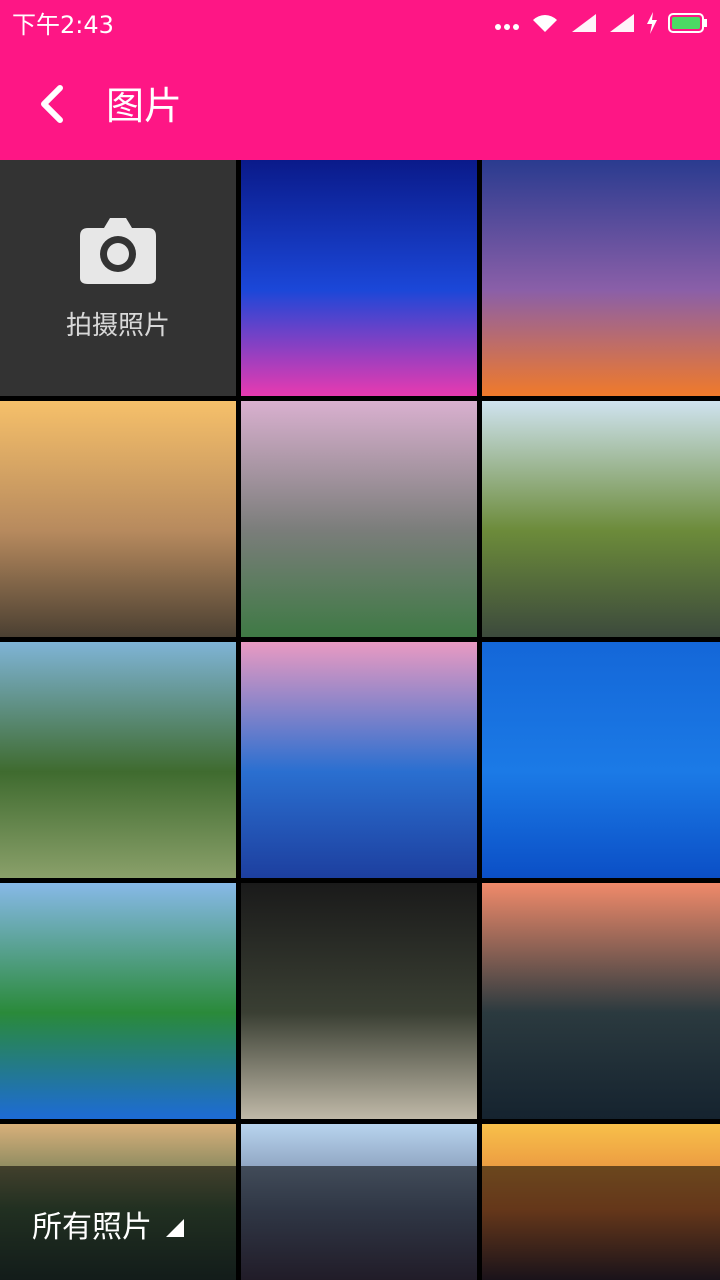  What do you see at coordinates (545, 25) in the screenshot?
I see `wifi-icon` at bounding box center [545, 25].